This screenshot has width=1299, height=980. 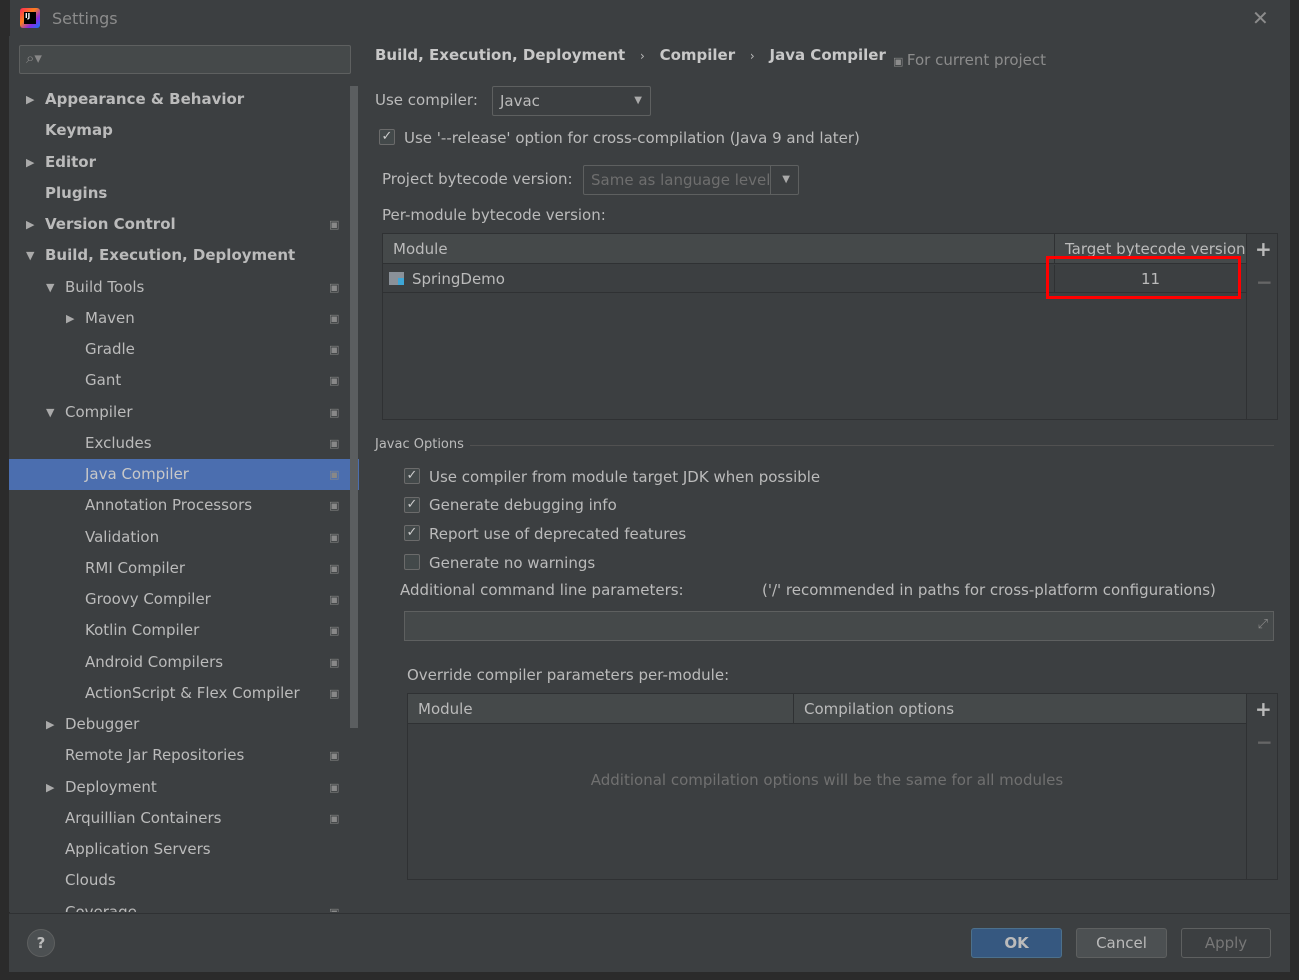 What do you see at coordinates (185, 59) in the screenshot?
I see `search-input: ⌕▾` at bounding box center [185, 59].